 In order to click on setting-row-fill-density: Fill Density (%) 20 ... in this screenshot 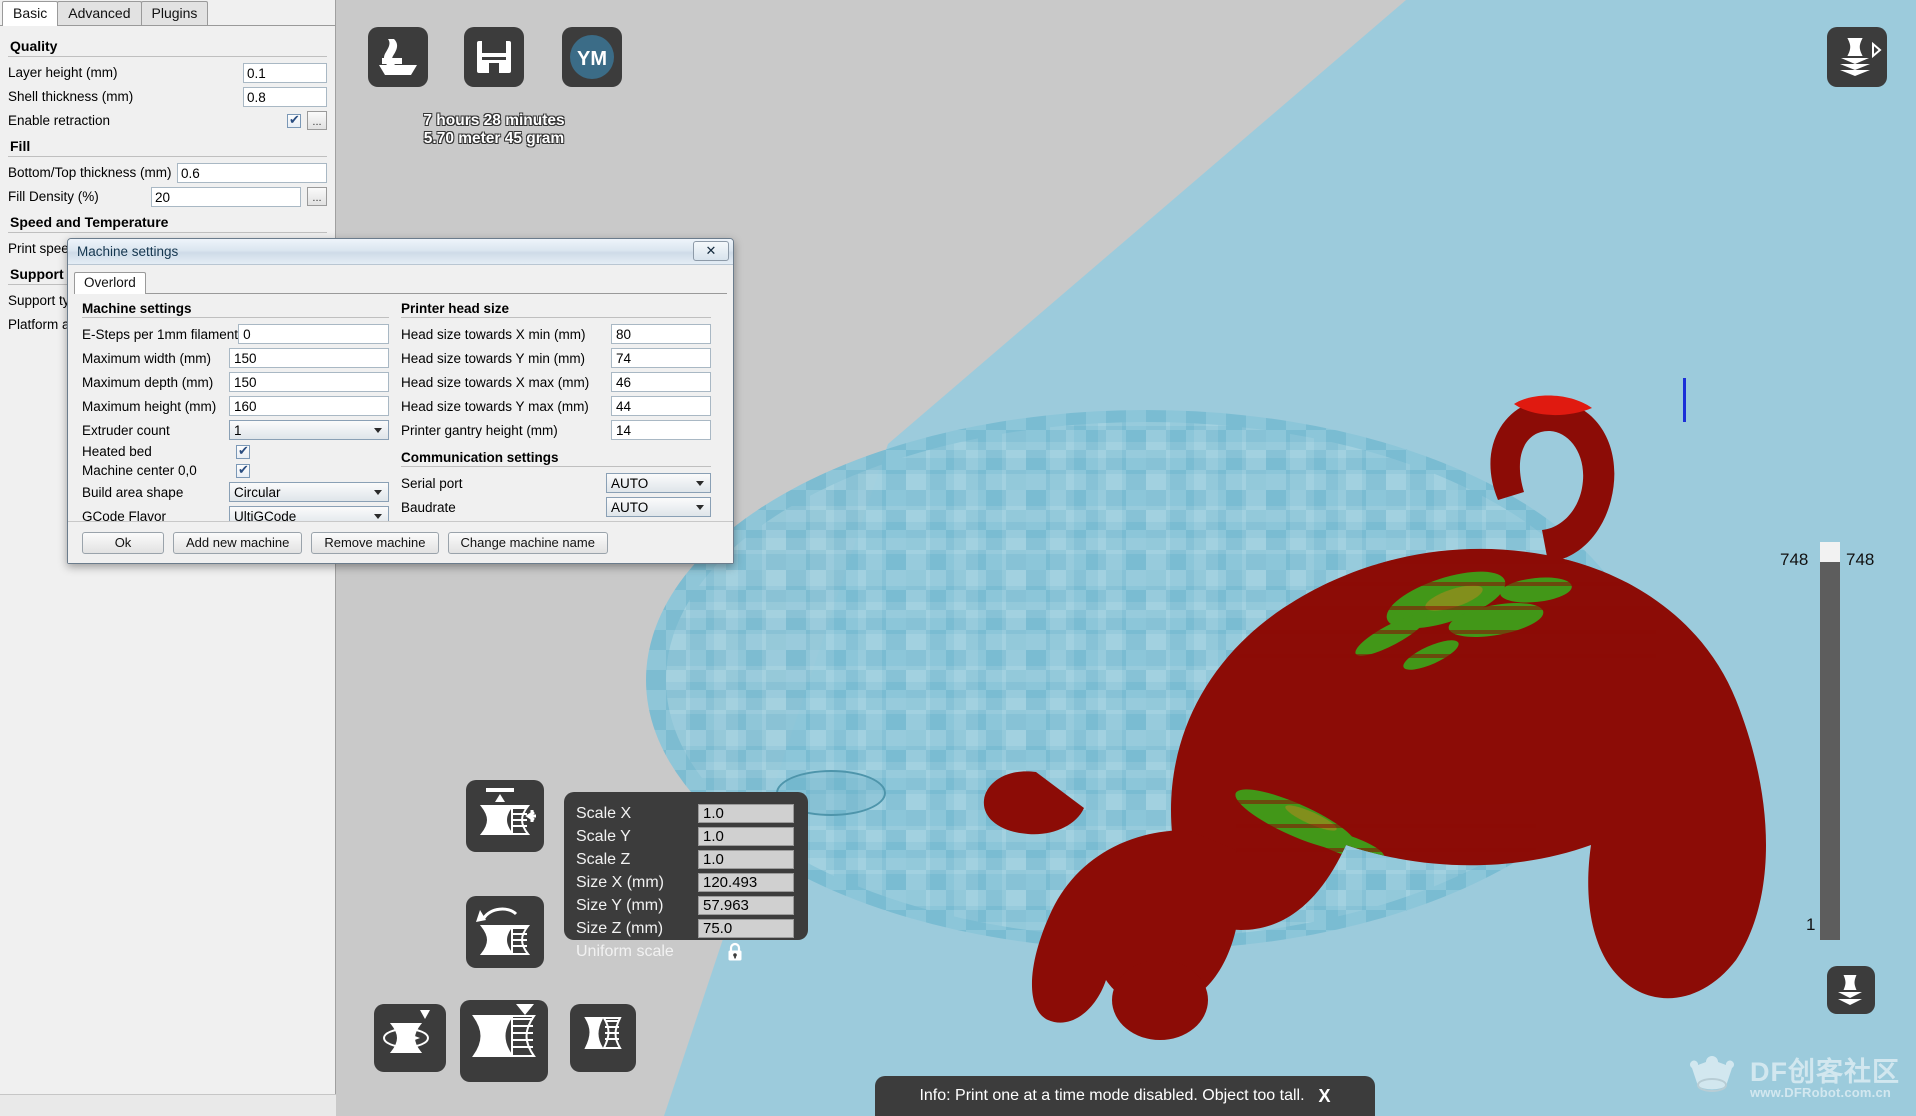, I will do `click(167, 196)`.